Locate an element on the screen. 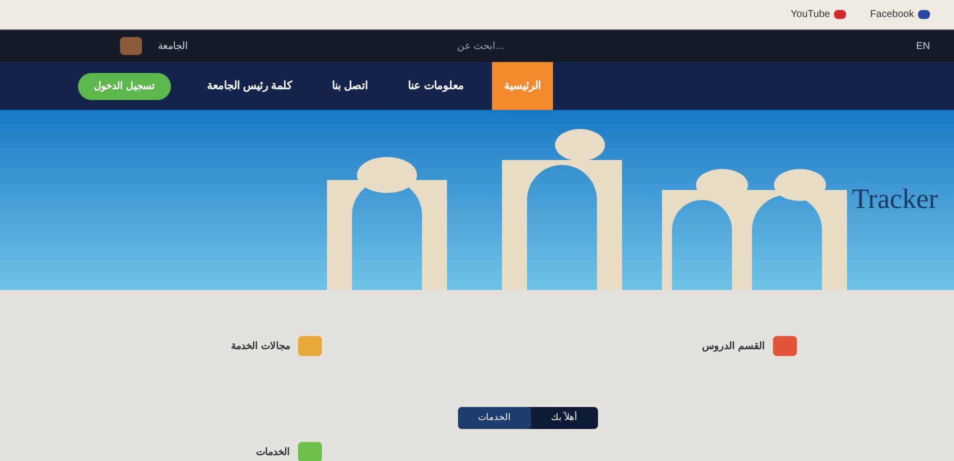 The width and height of the screenshot is (954, 461). logo-icon is located at coordinates (131, 46).